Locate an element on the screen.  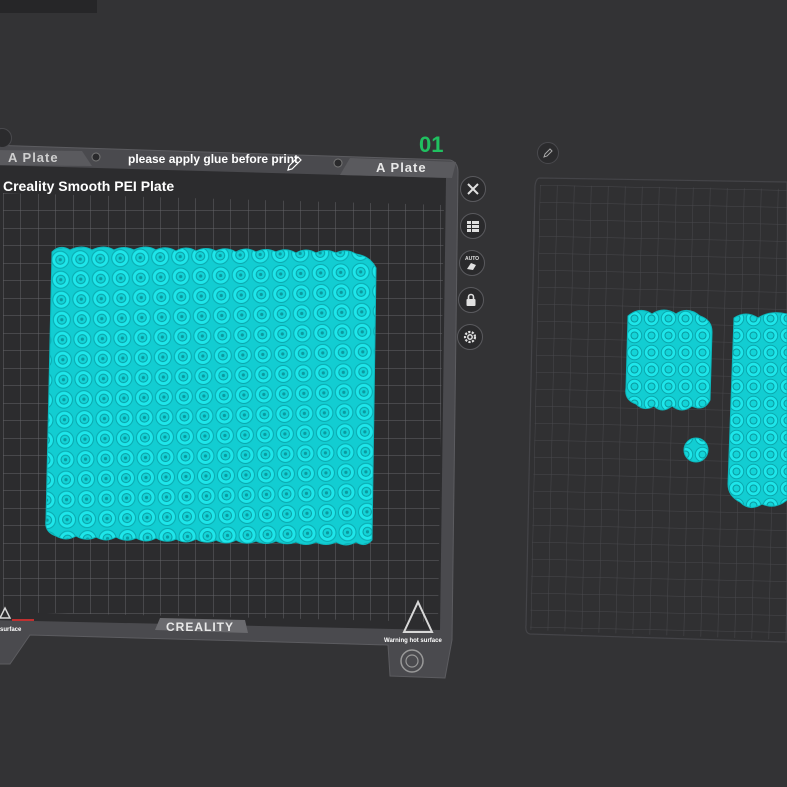
model-single-flower is located at coordinates (696, 450).